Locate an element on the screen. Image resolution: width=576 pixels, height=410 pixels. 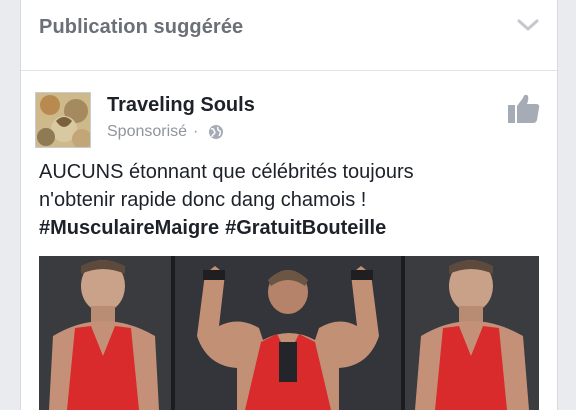
globe-icon is located at coordinates (216, 132).